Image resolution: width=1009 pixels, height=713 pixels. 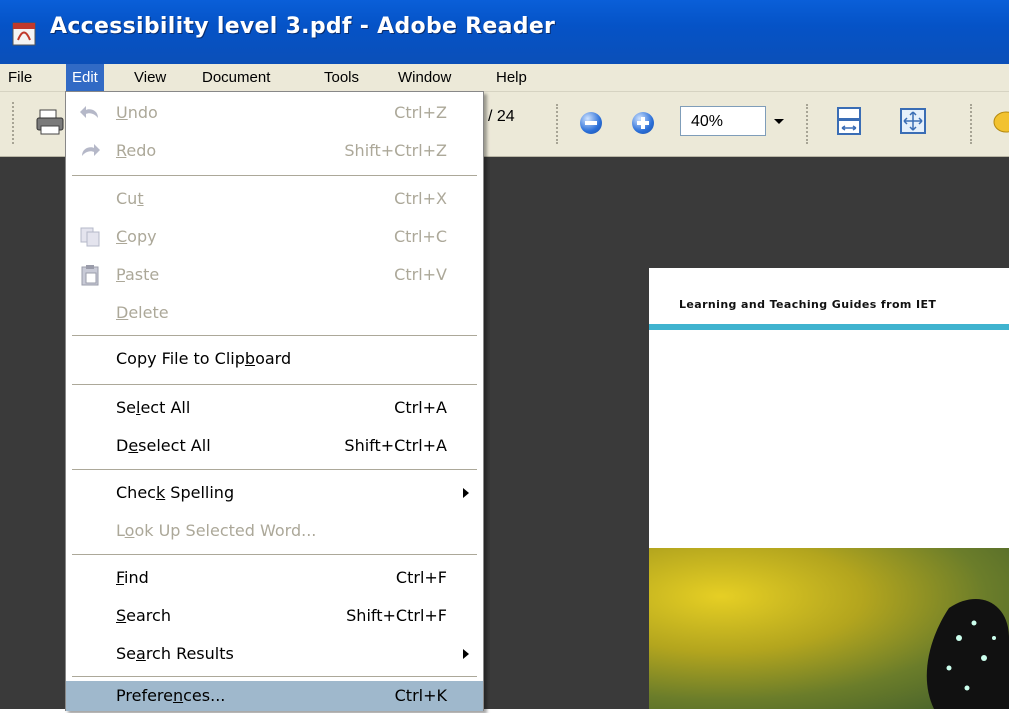 I want to click on menu-item-check-spelling: Check Spelling, so click(x=274, y=493).